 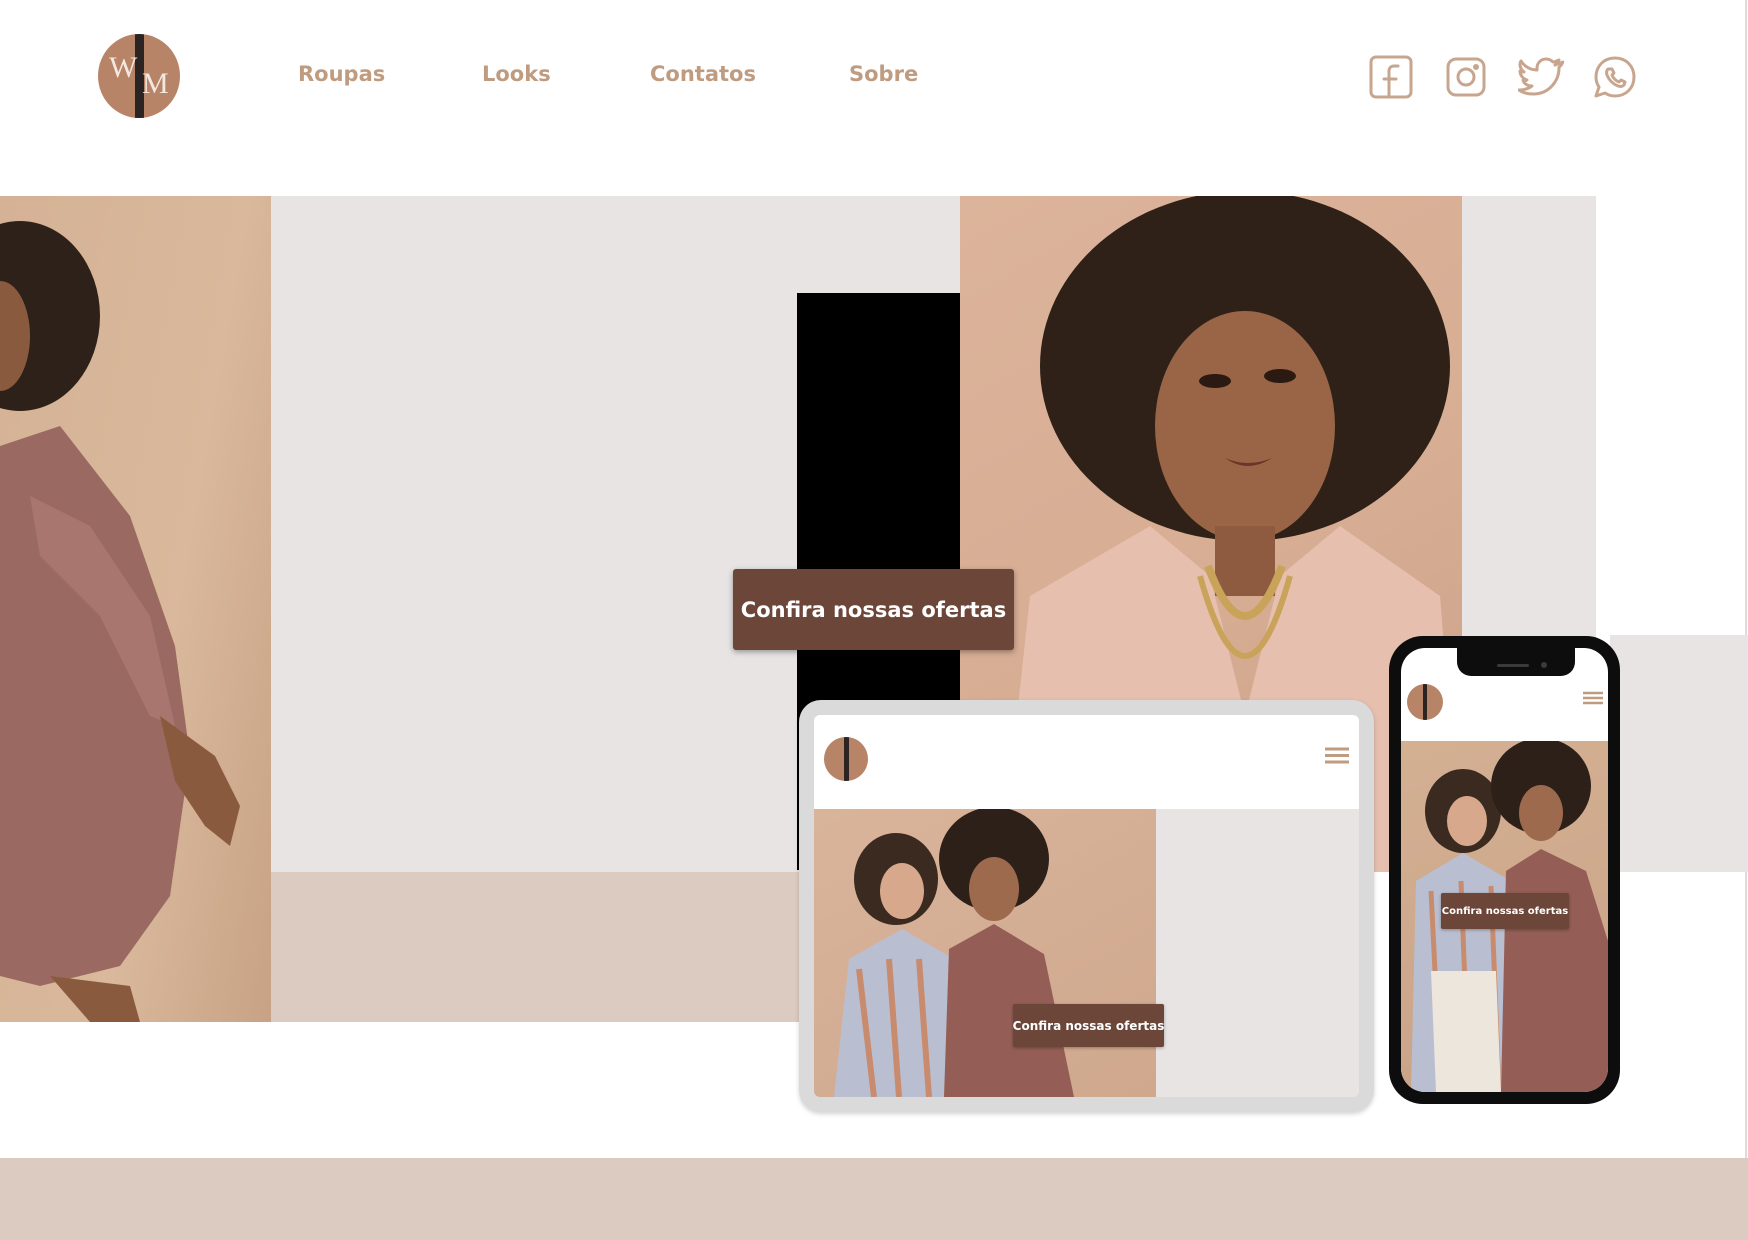 What do you see at coordinates (1615, 77) in the screenshot?
I see `whatsapp-icon` at bounding box center [1615, 77].